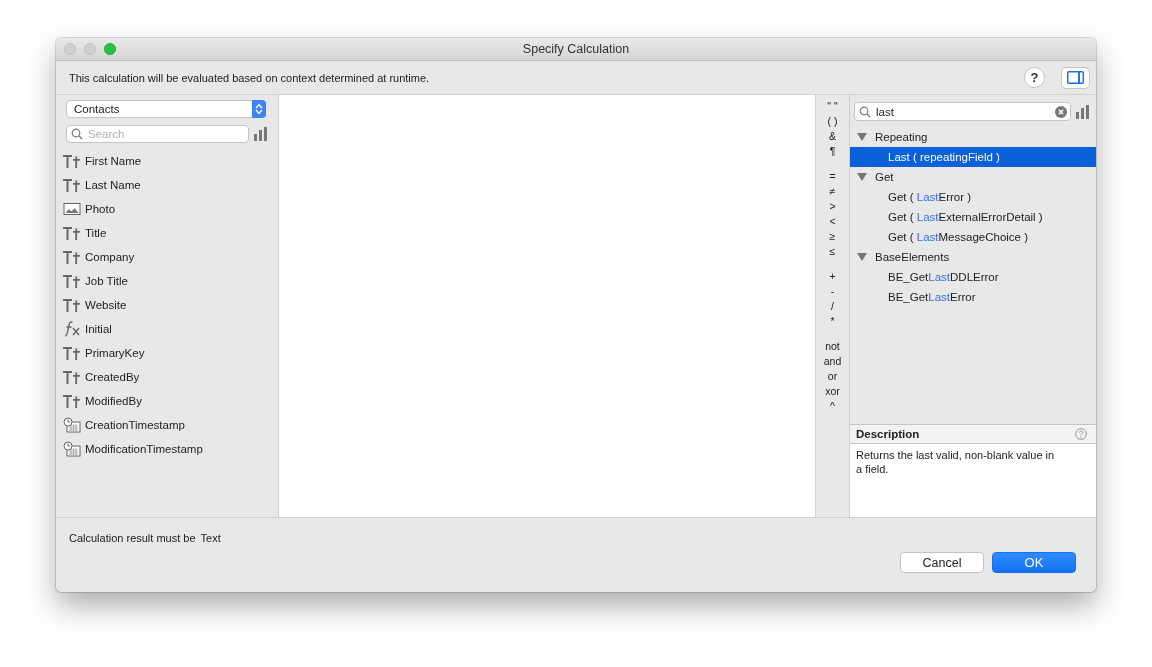  What do you see at coordinates (832, 176) in the screenshot?
I see `operator-button: =` at bounding box center [832, 176].